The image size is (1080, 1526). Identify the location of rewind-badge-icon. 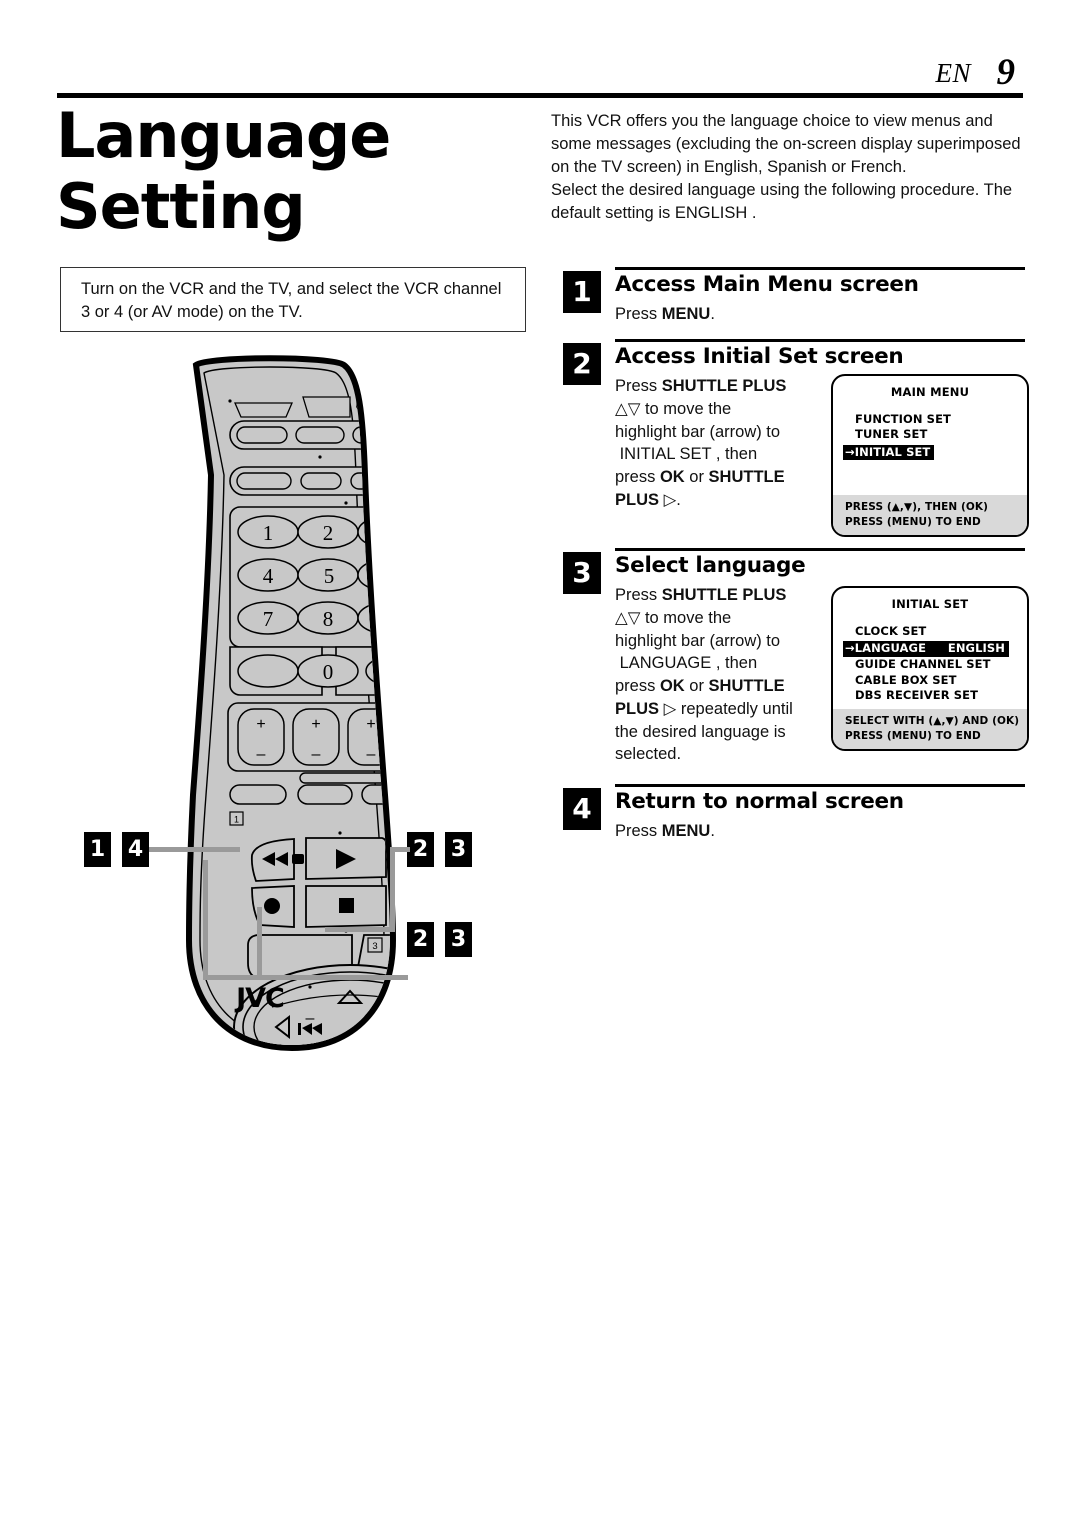
(298, 859).